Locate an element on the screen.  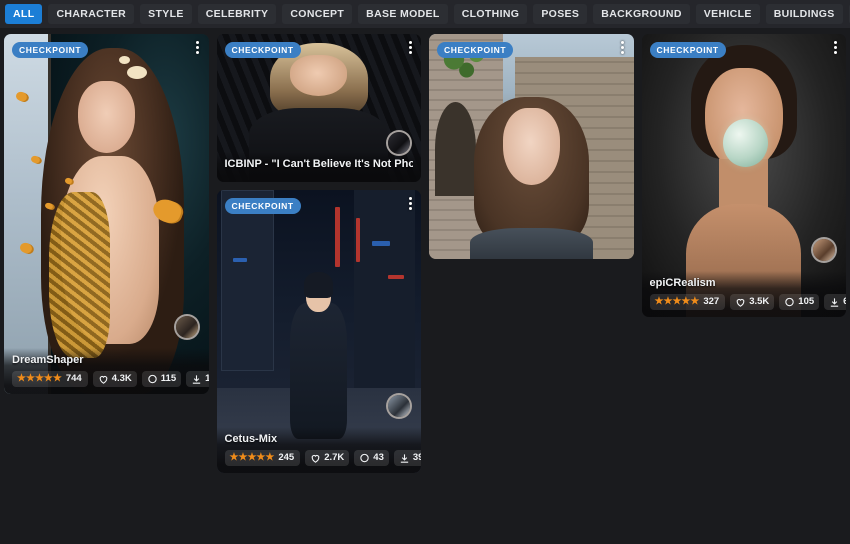
rating-pill: ★ ★ ★ ★ ★ 327 is located at coordinates (687, 302).